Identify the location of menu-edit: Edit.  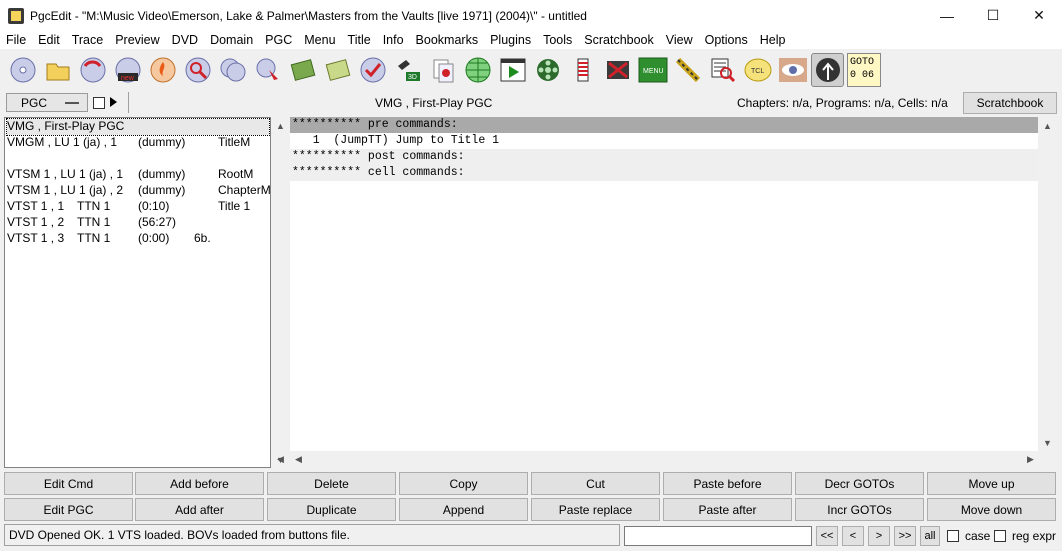
(49, 40).